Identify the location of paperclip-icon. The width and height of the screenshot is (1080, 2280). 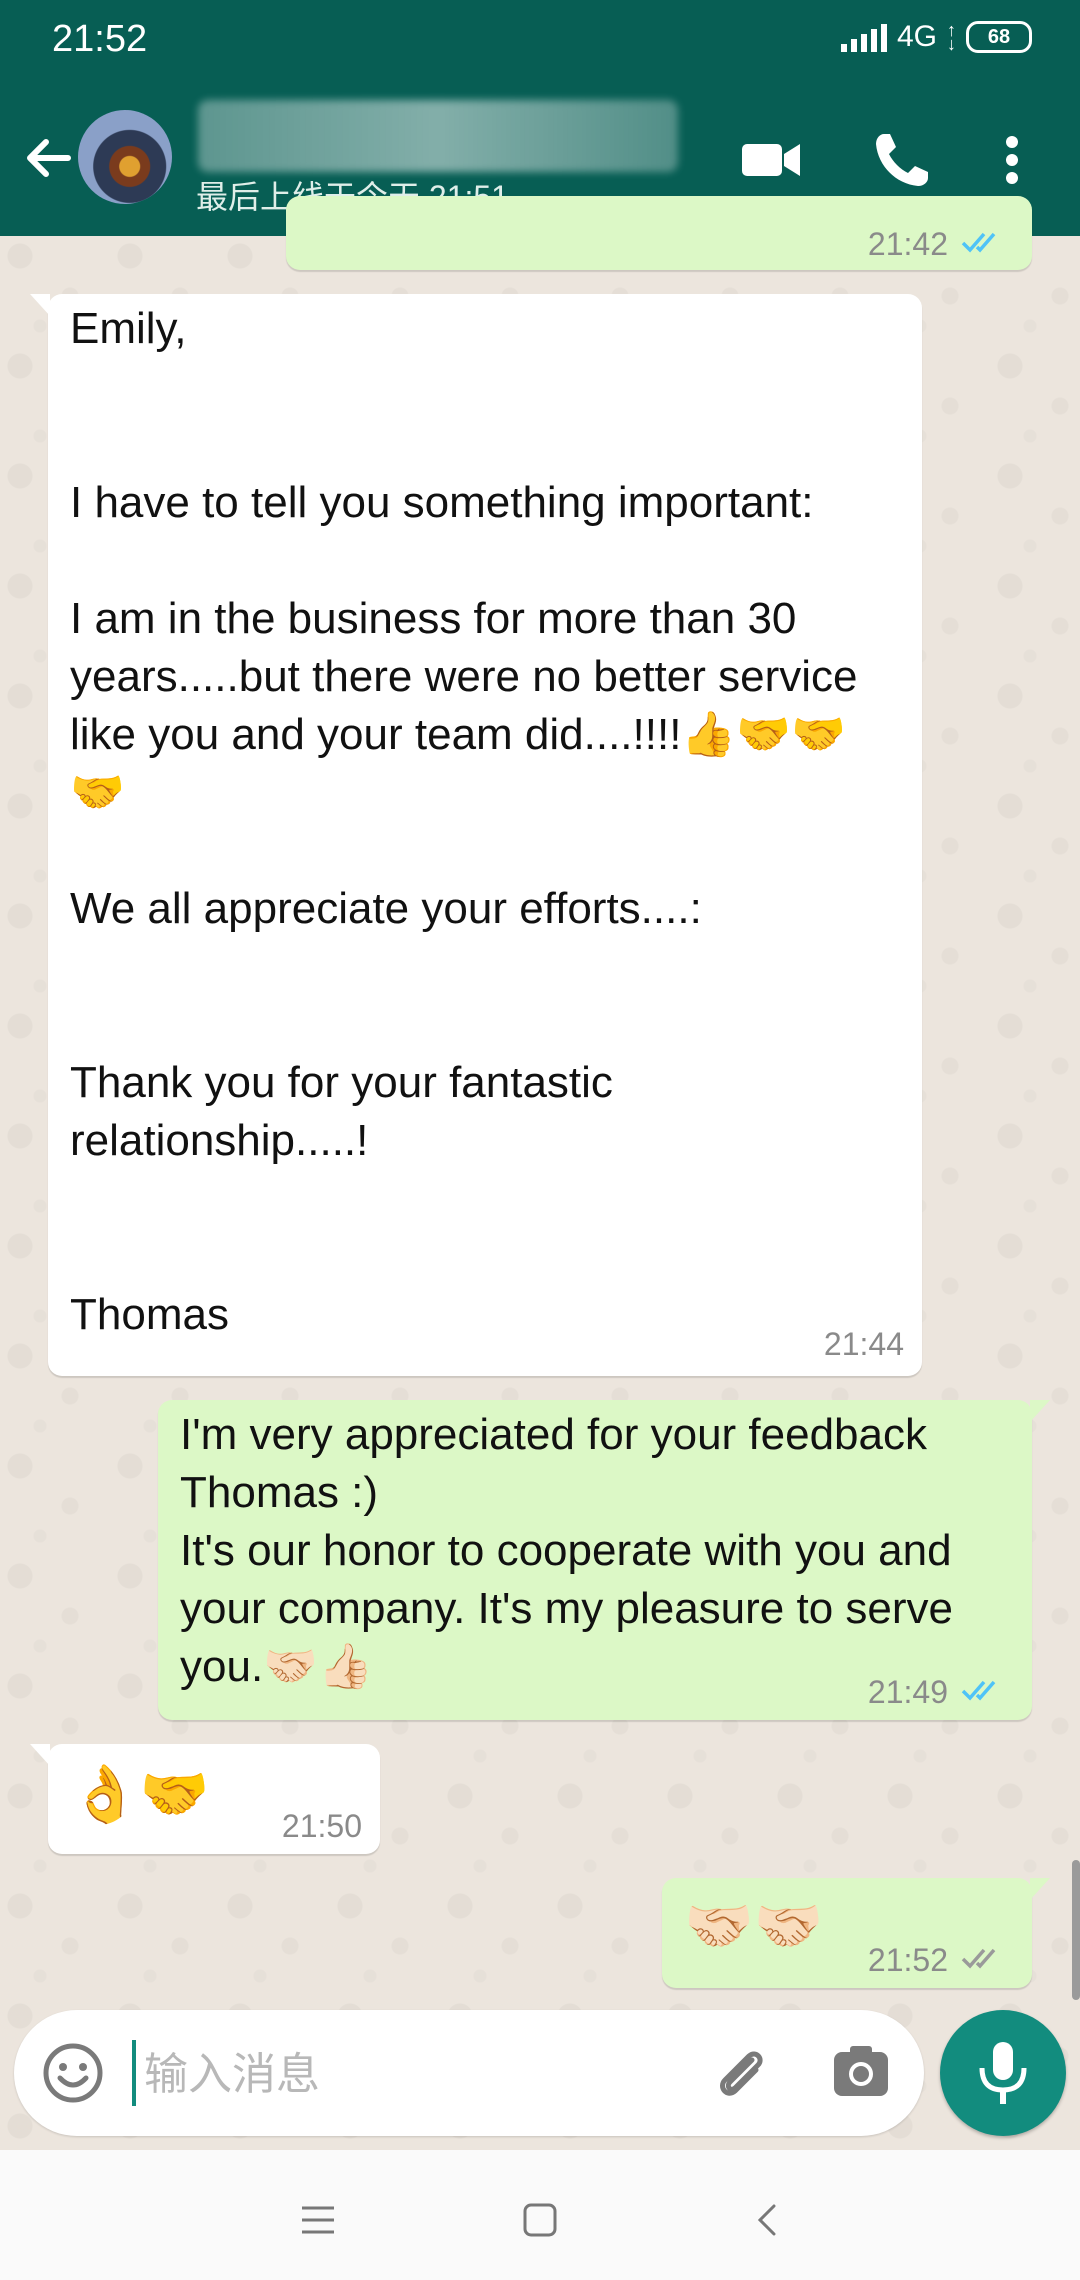
(741, 2073).